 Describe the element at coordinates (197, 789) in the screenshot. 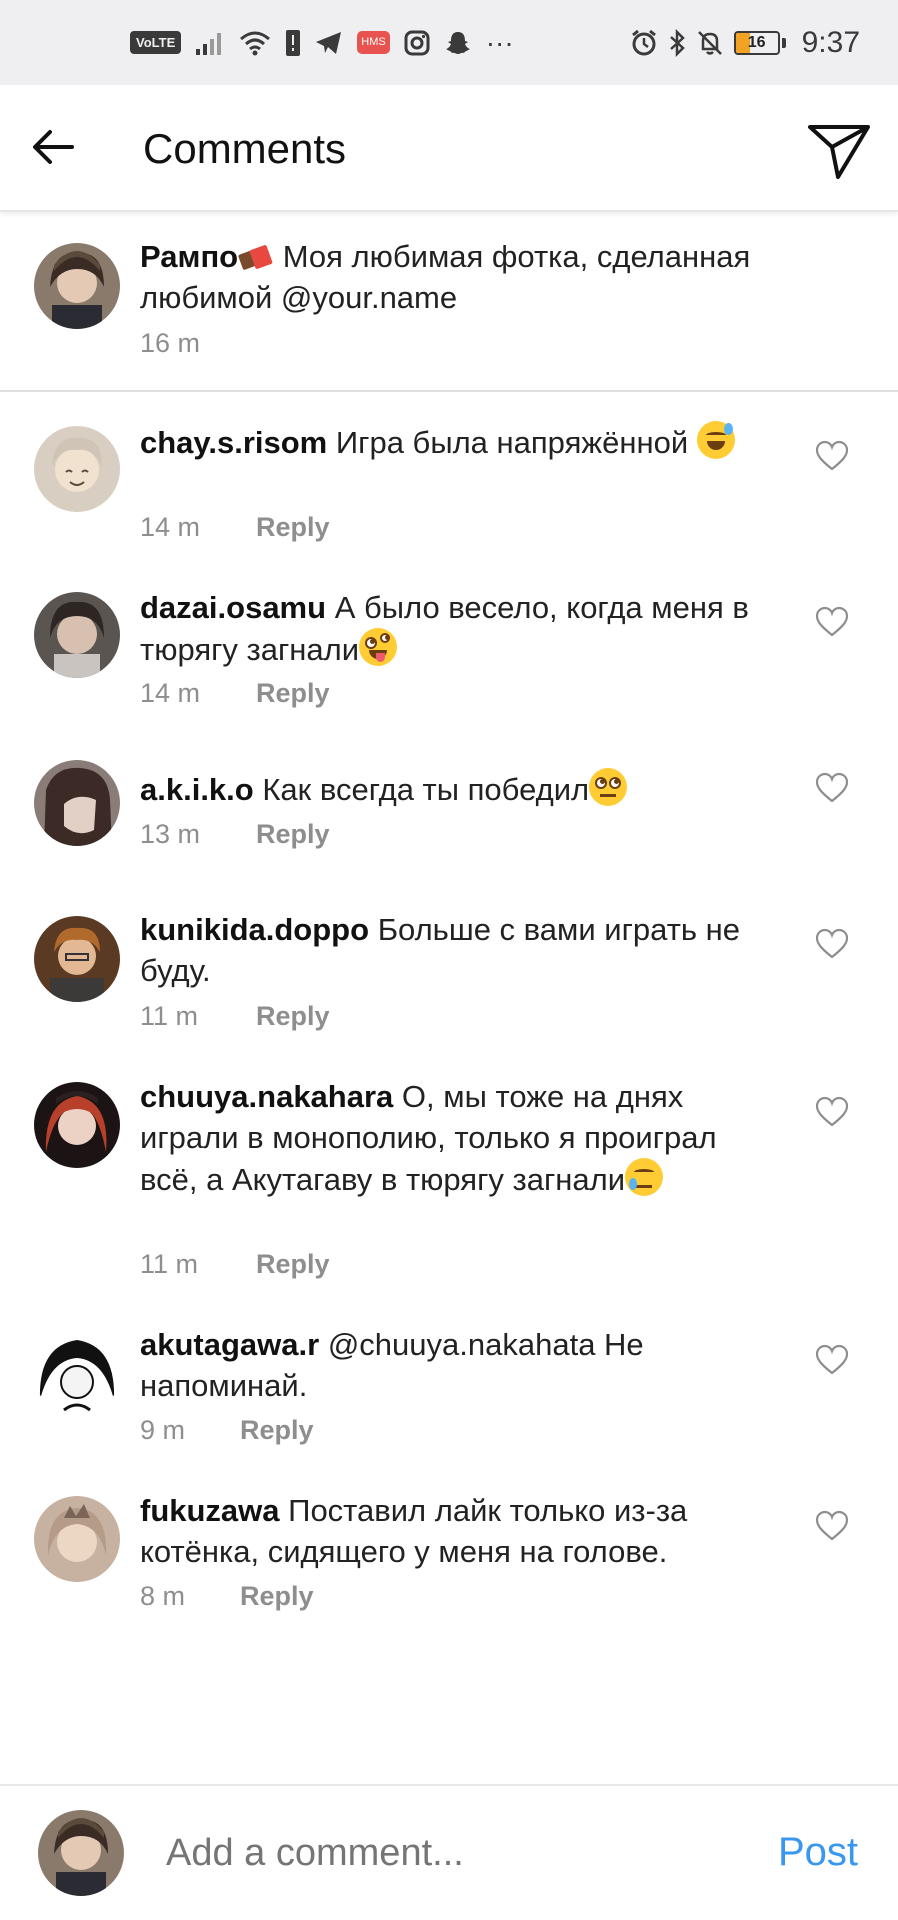

I see `comment-username: a.k.i.k.o` at that location.